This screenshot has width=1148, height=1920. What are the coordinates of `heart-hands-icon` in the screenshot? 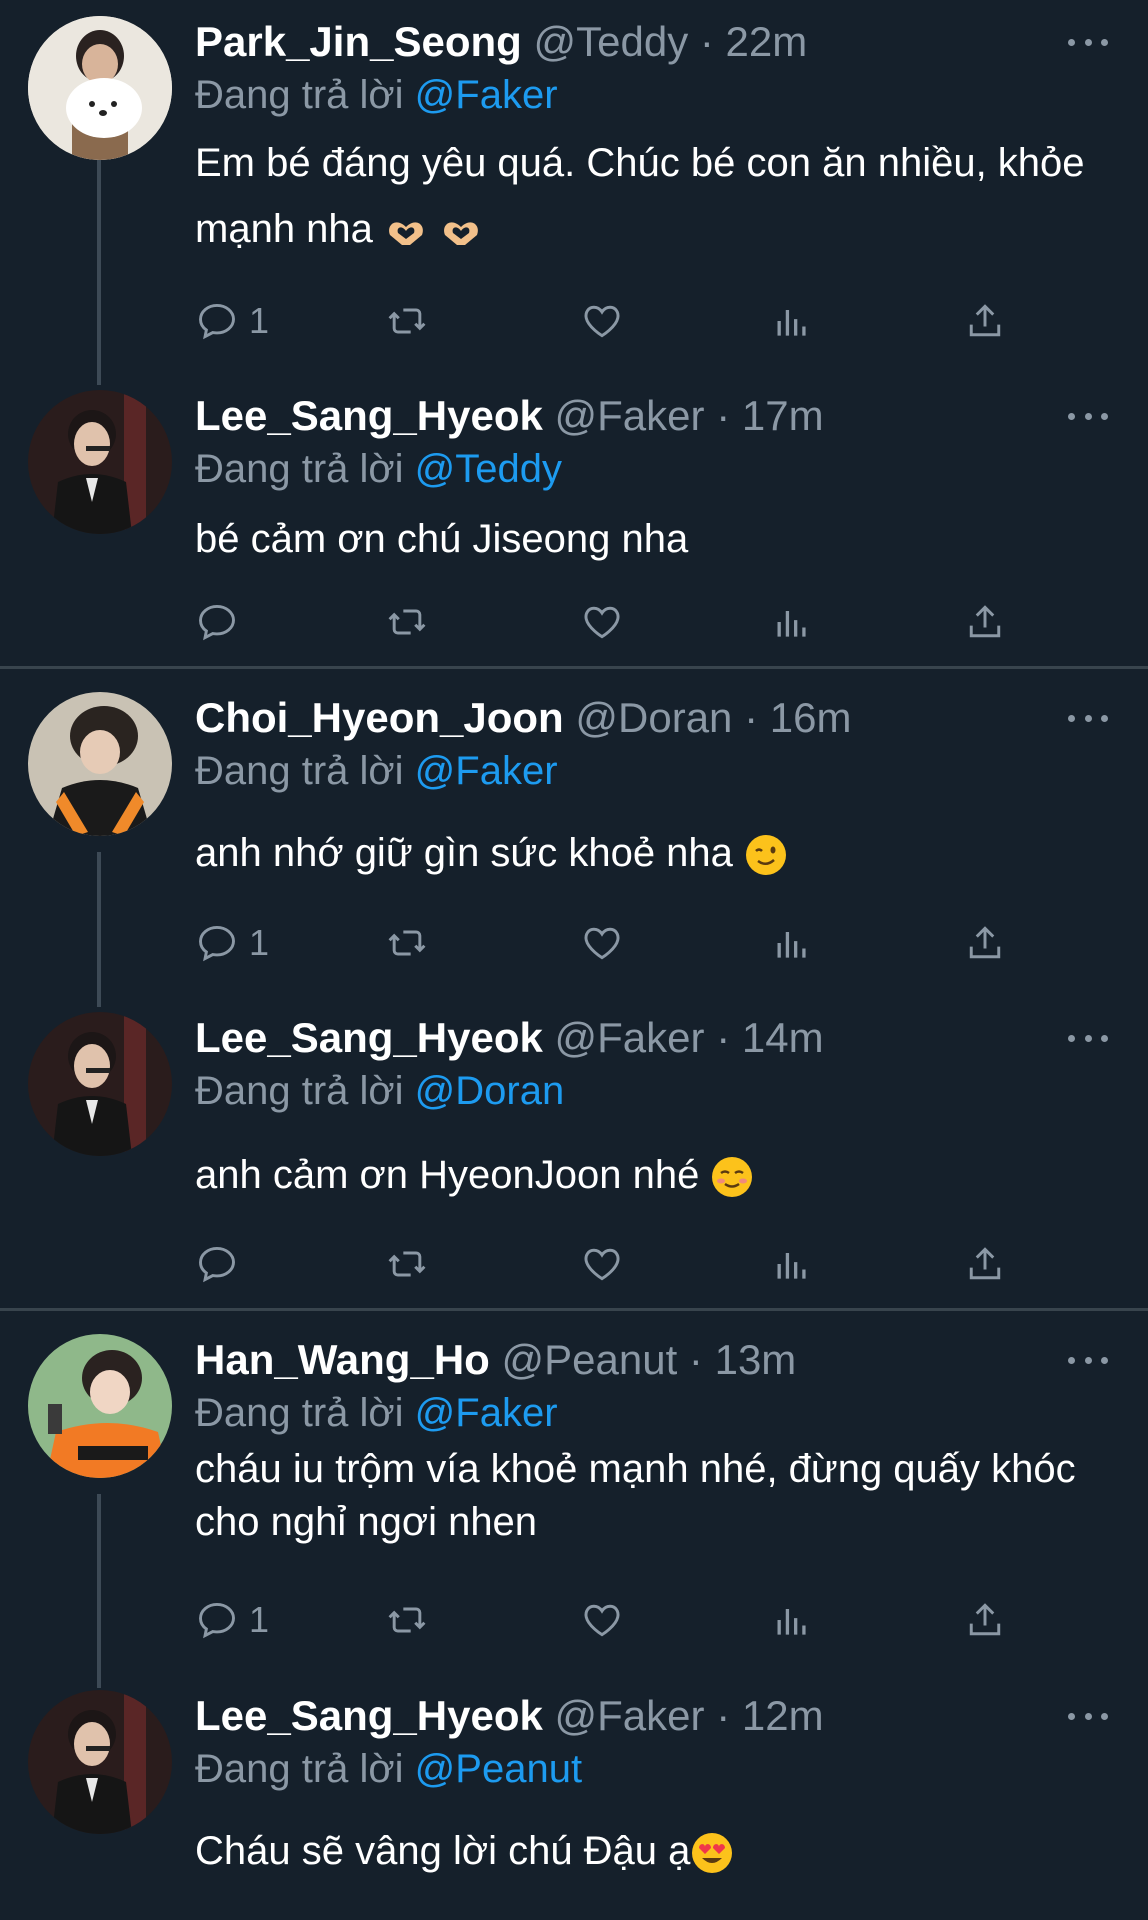 It's located at (406, 234).